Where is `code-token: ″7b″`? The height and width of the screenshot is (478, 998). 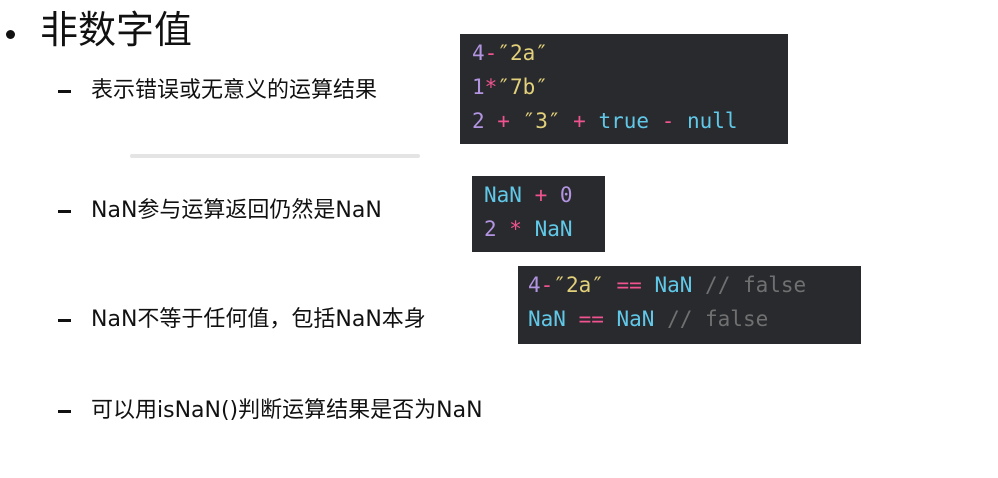 code-token: ″7b″ is located at coordinates (522, 87).